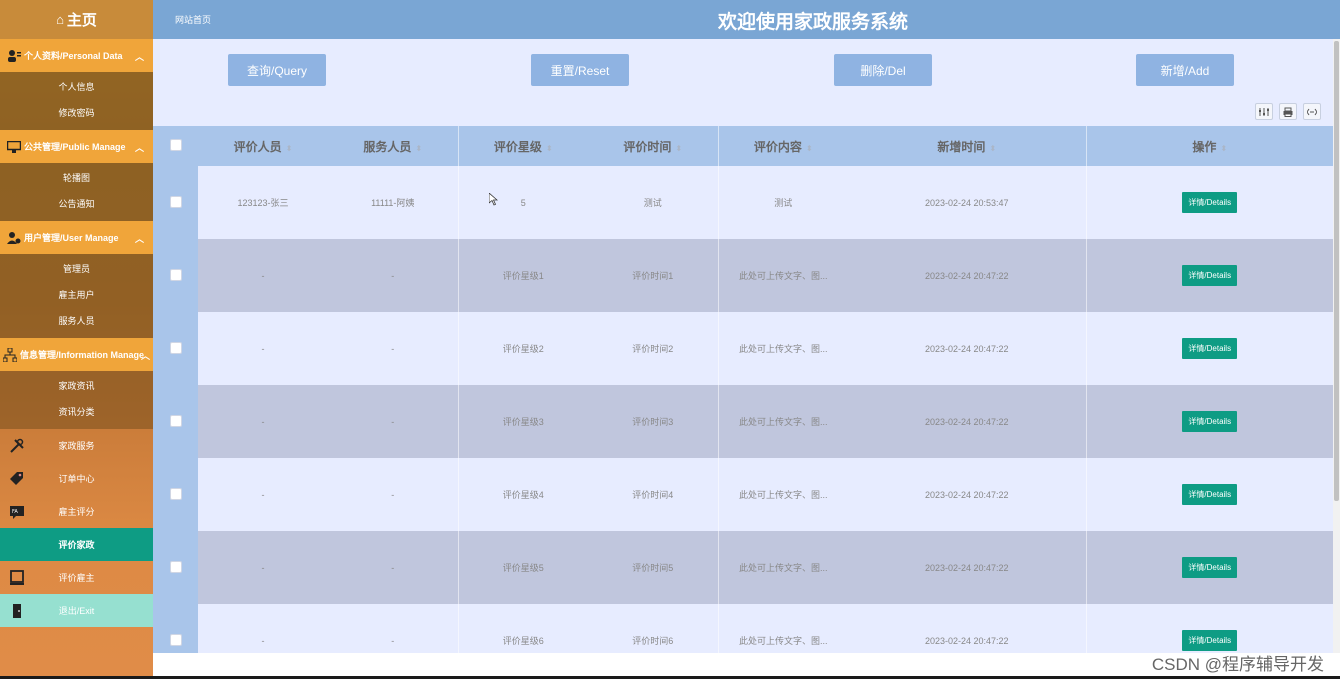 This screenshot has height=679, width=1340. What do you see at coordinates (653, 146) in the screenshot?
I see `column-header: 评价时间 ⬍` at bounding box center [653, 146].